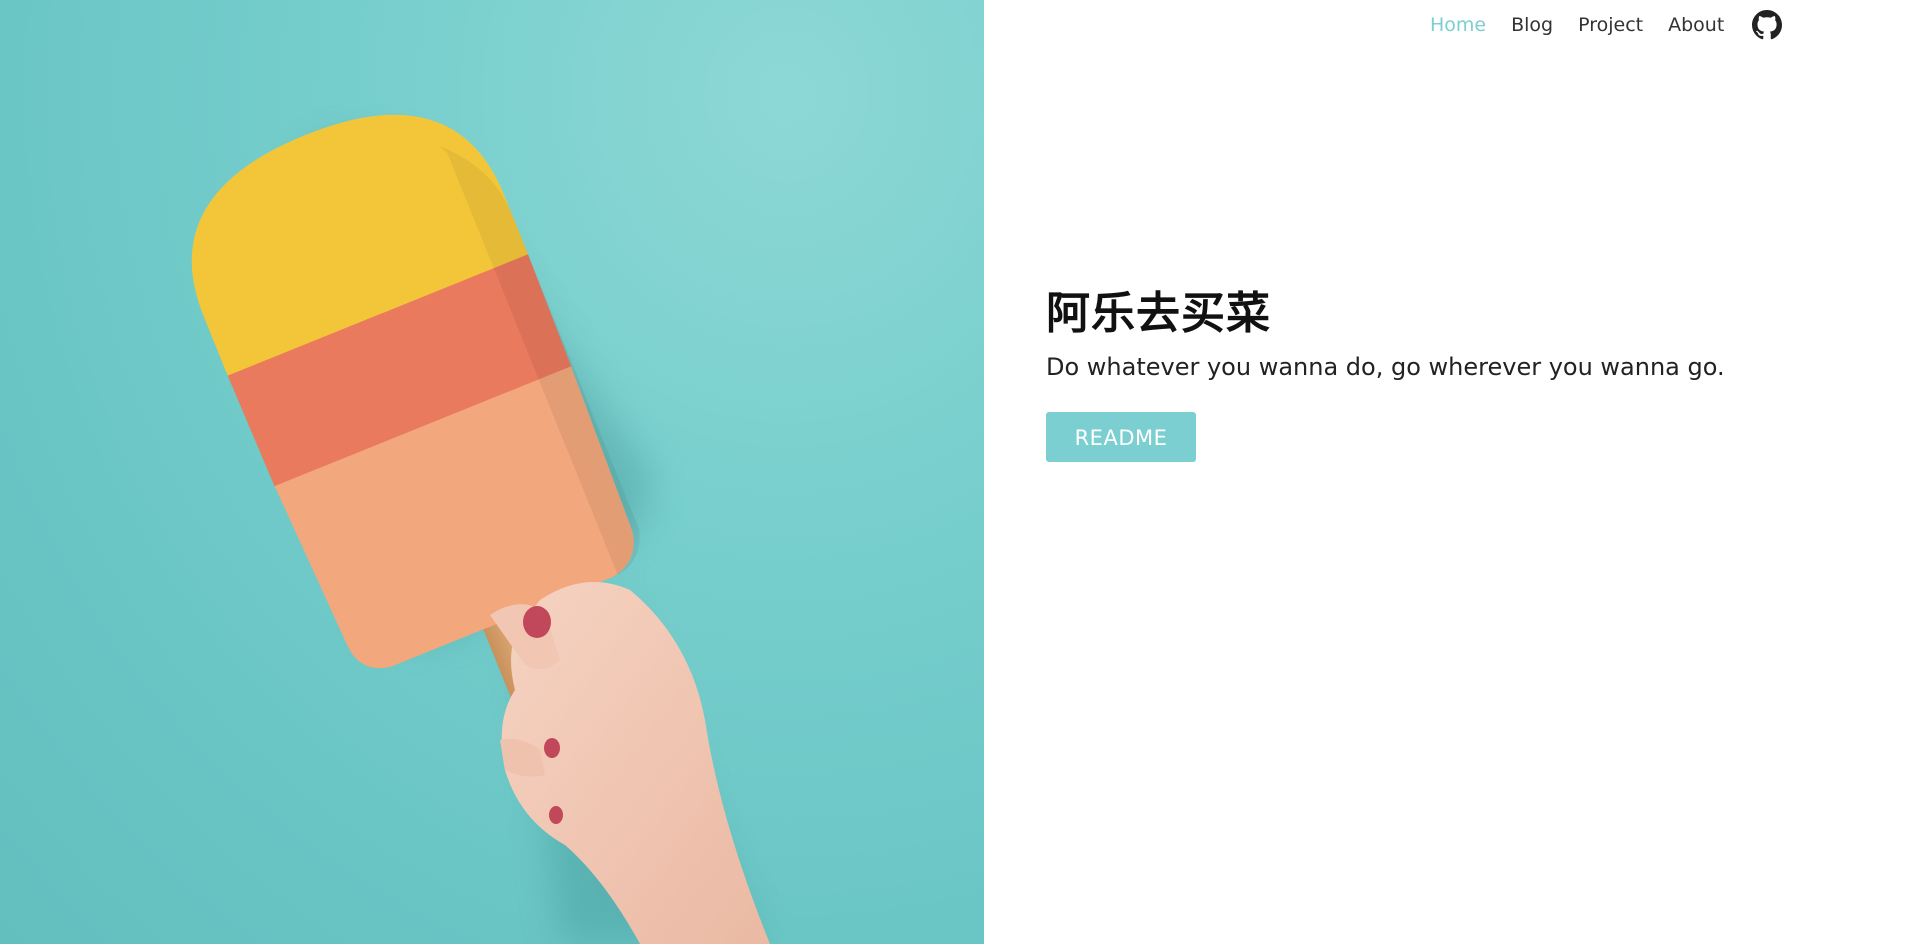 Image resolution: width=1915 pixels, height=944 pixels. I want to click on nav-about-link: About, so click(1696, 25).